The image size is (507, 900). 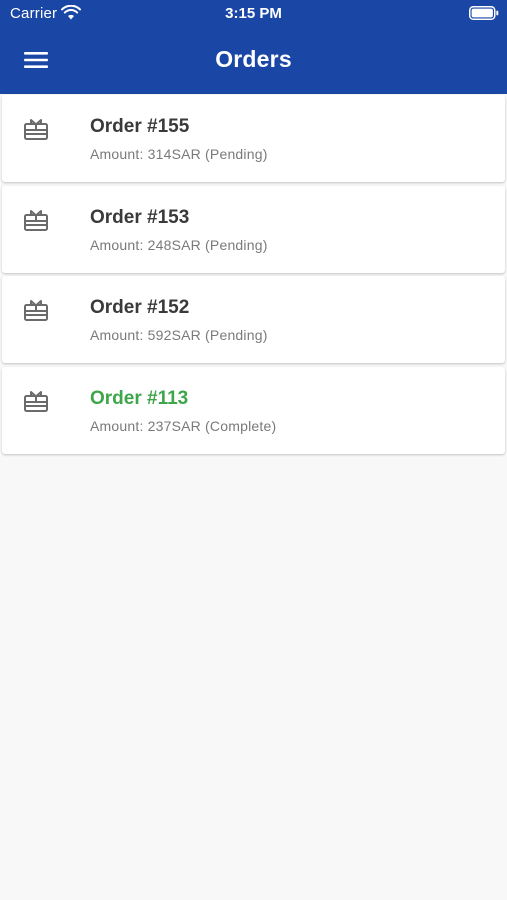 I want to click on order-list-item: Order #113 Amount: 237SAR (Complete), so click(x=253, y=410).